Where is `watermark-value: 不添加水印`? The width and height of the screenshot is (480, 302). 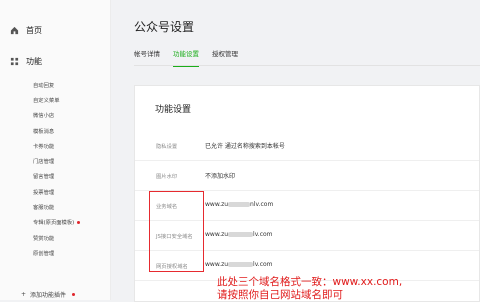 watermark-value: 不添加水印 is located at coordinates (220, 176).